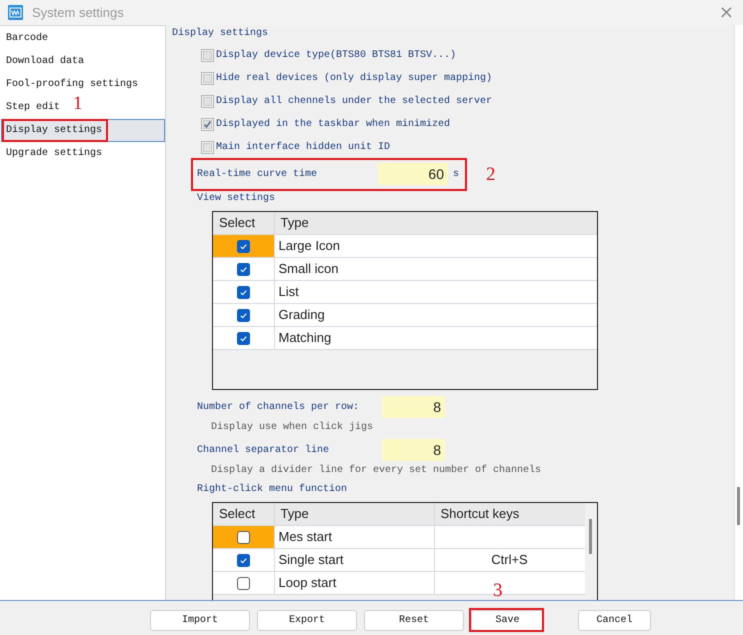  Describe the element at coordinates (435, 245) in the screenshot. I see `table-cell: Large Icon` at that location.